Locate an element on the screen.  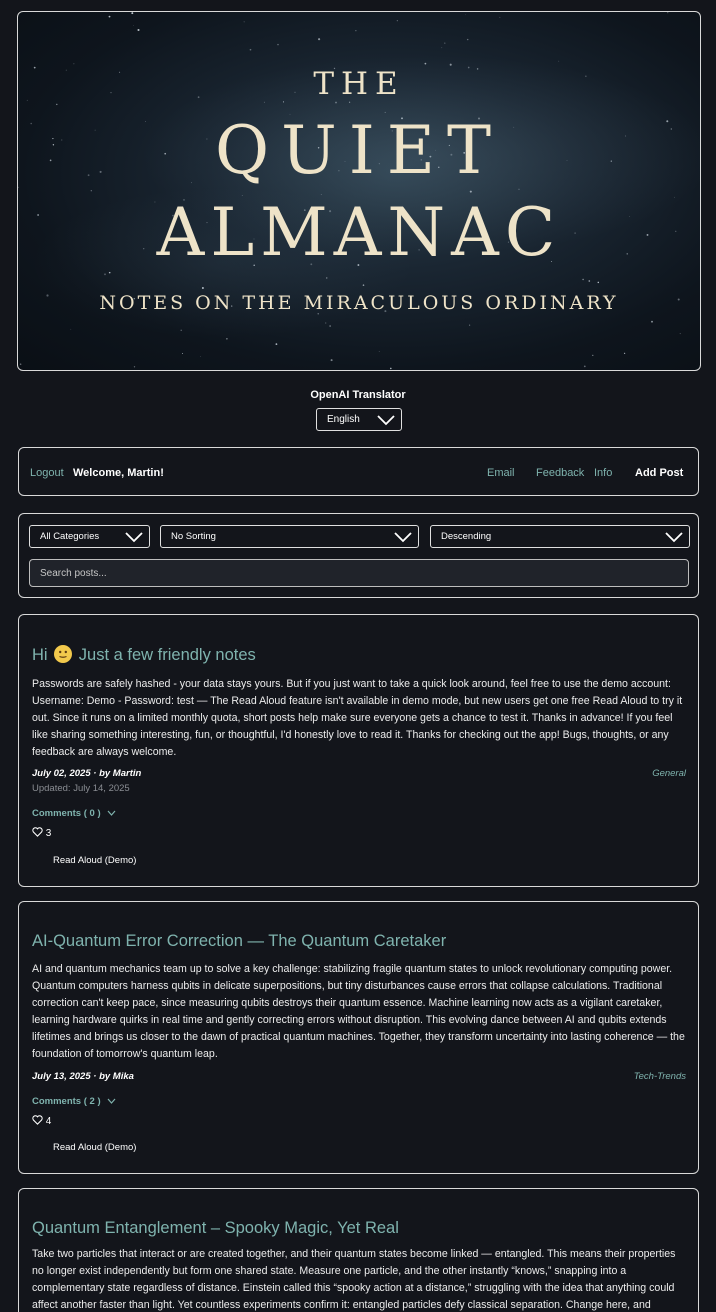
hero-title-line3: ALMANAC is located at coordinates (359, 232).